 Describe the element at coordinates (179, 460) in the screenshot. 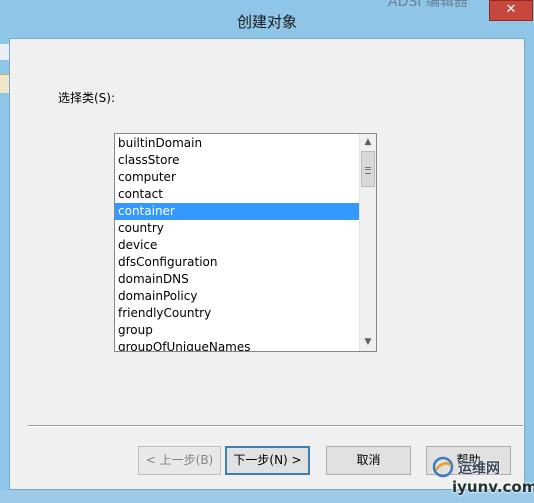

I see `back-button: < 上一步(B)` at that location.